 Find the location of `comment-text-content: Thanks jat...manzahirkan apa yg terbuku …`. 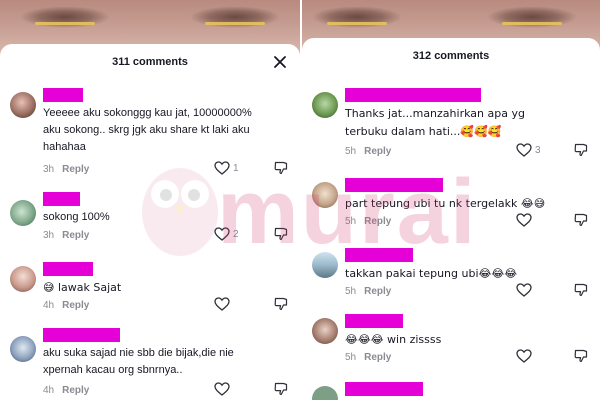

comment-text-content: Thanks jat...manzahirkan apa yg terbuku … is located at coordinates (435, 122).